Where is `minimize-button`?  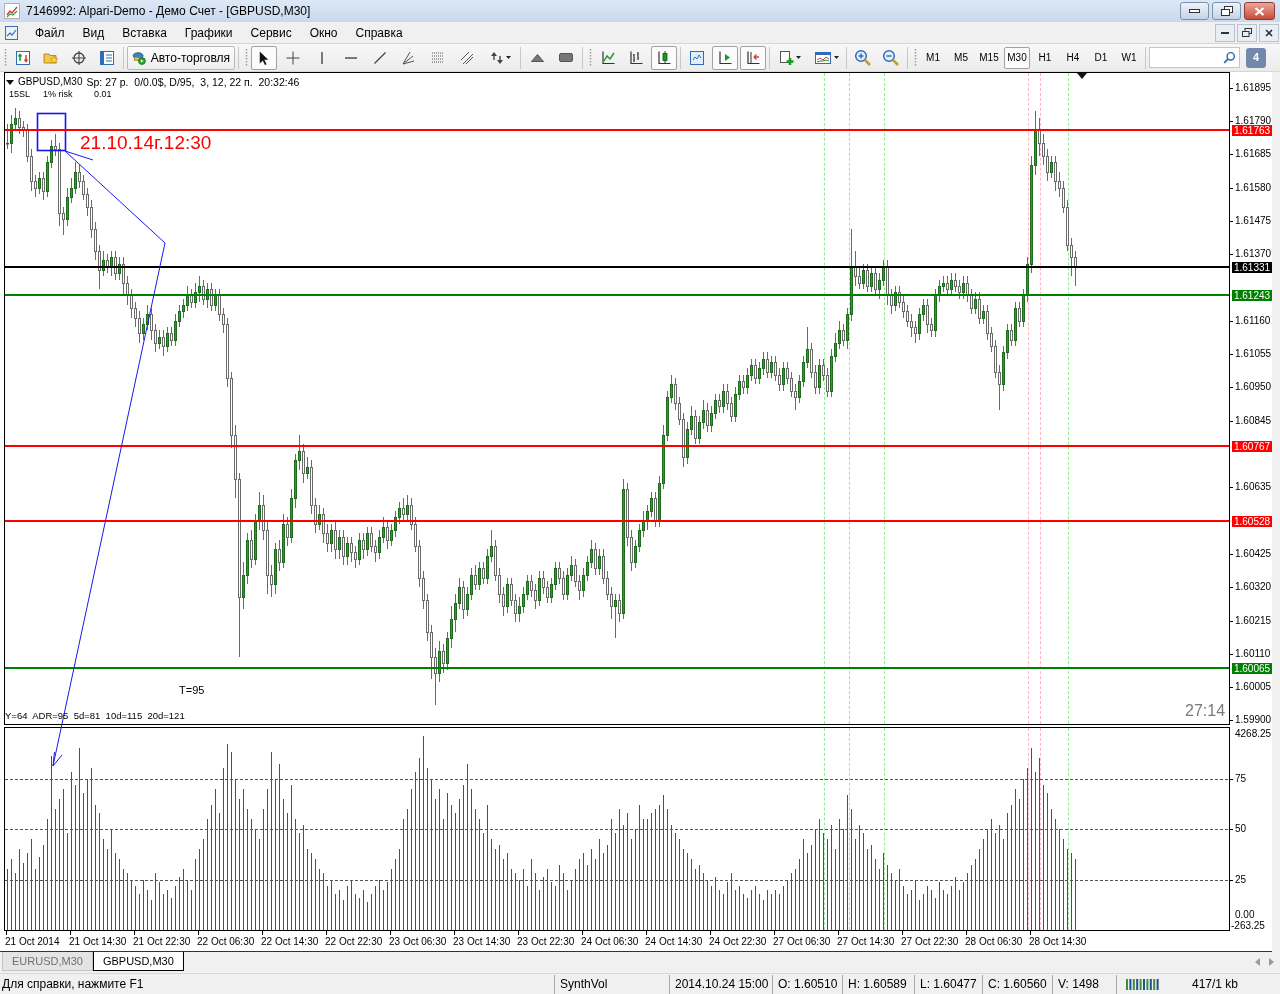 minimize-button is located at coordinates (1194, 11).